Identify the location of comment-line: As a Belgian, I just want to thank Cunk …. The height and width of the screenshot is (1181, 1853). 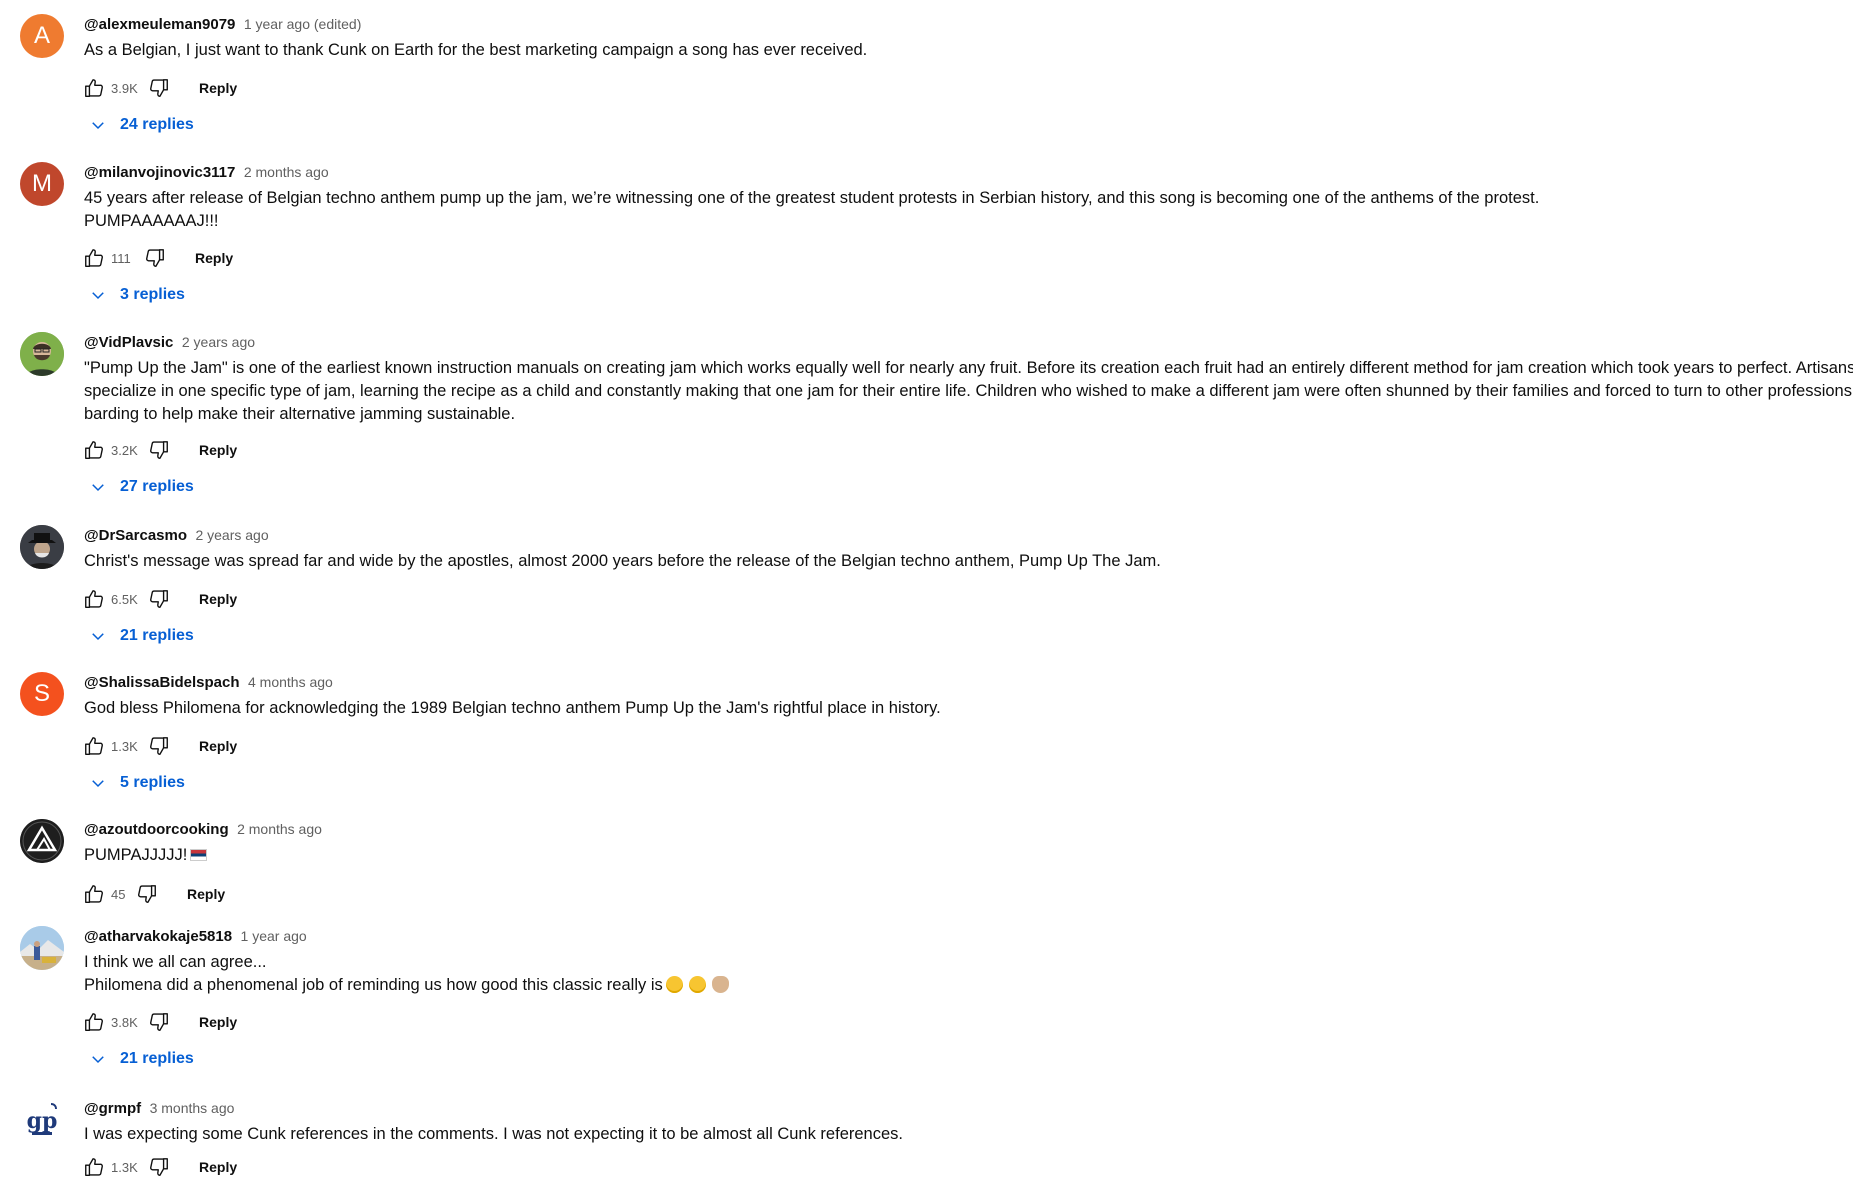
(476, 50).